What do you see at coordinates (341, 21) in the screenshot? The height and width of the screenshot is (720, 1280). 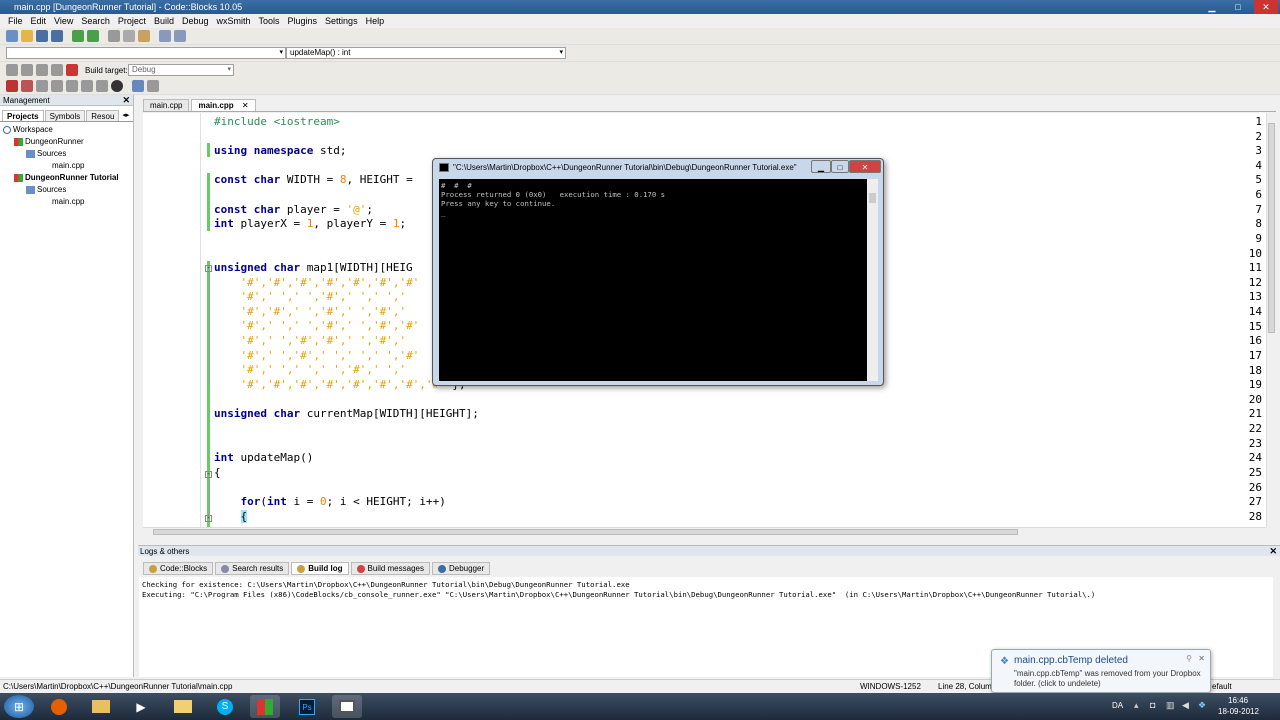 I see `menu-settings: Settings` at bounding box center [341, 21].